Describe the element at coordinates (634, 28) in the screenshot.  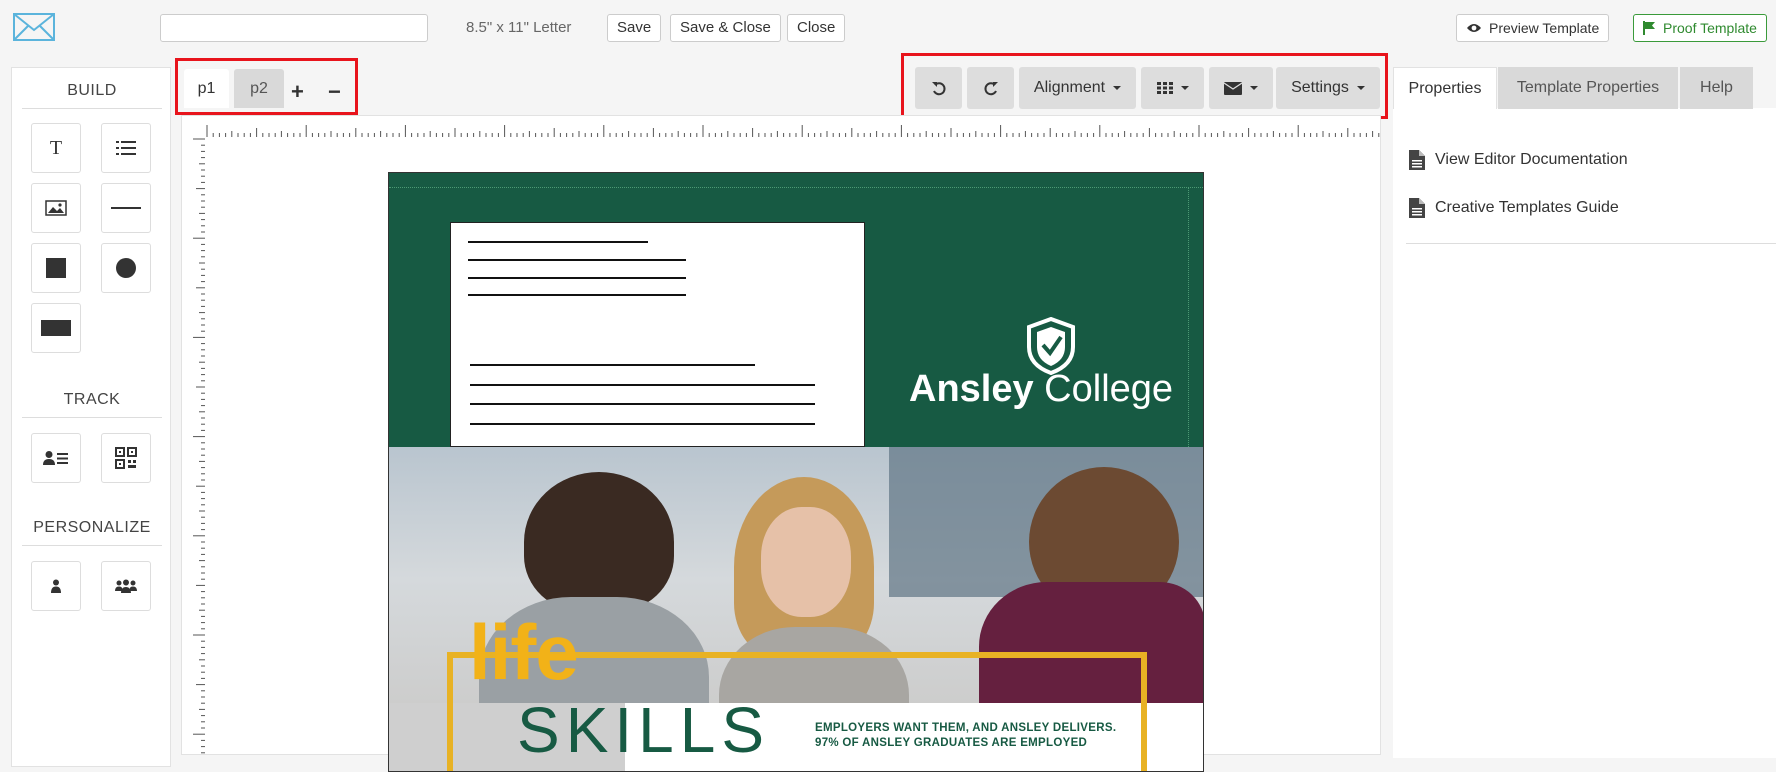
I see `save-button: Save` at that location.